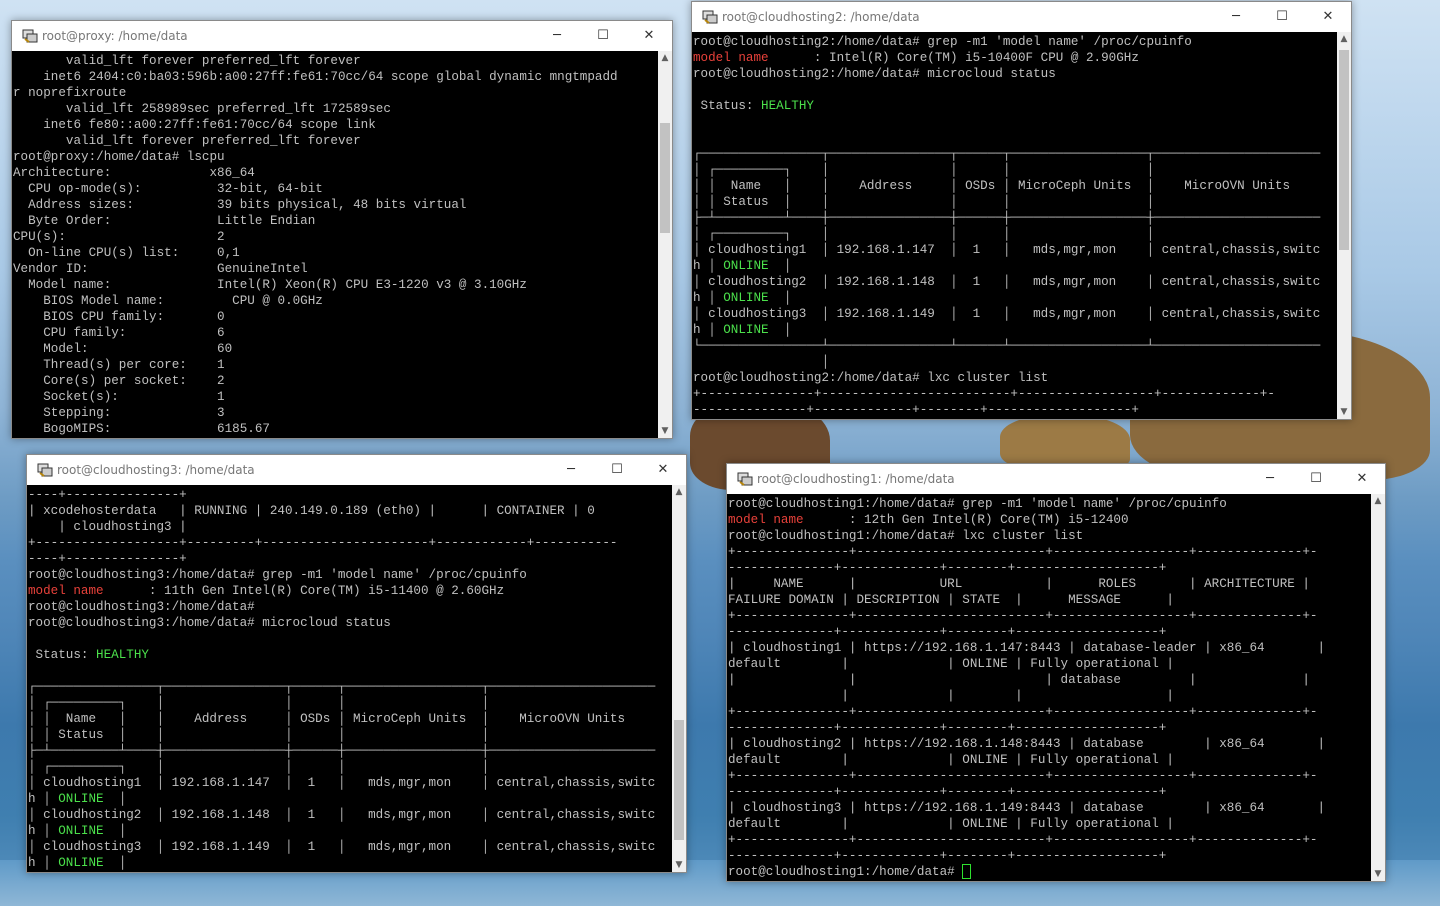  Describe the element at coordinates (119, 397) in the screenshot. I see `terminal-text: Socket(s): 1` at that location.